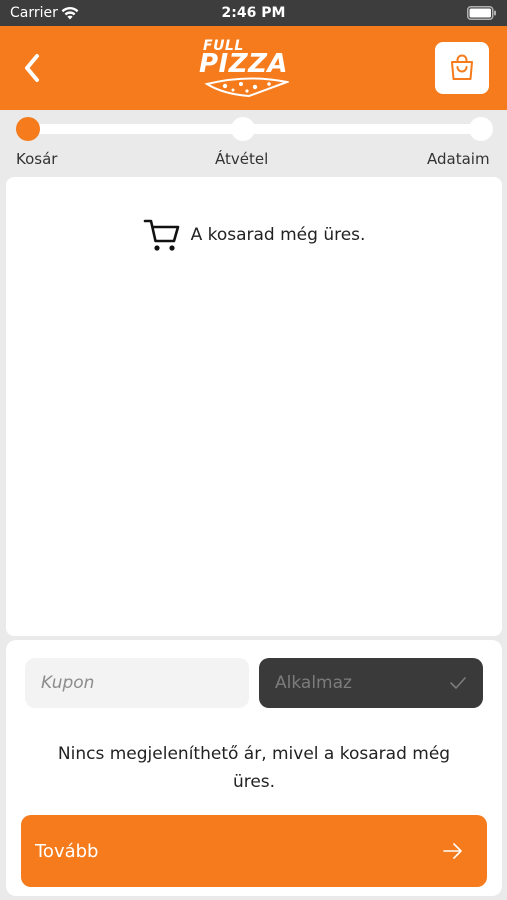  Describe the element at coordinates (137, 683) in the screenshot. I see `coupon-input` at that location.